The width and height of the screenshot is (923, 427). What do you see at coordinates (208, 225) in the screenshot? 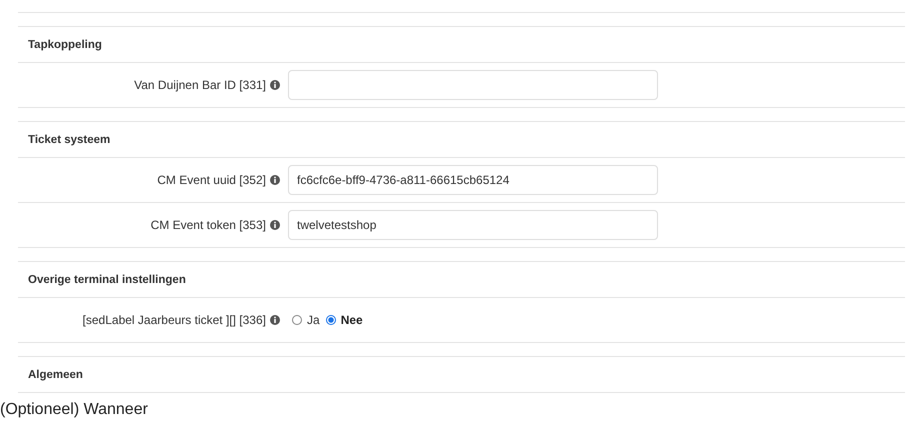
I see `field-label: CM Event token [353]` at bounding box center [208, 225].